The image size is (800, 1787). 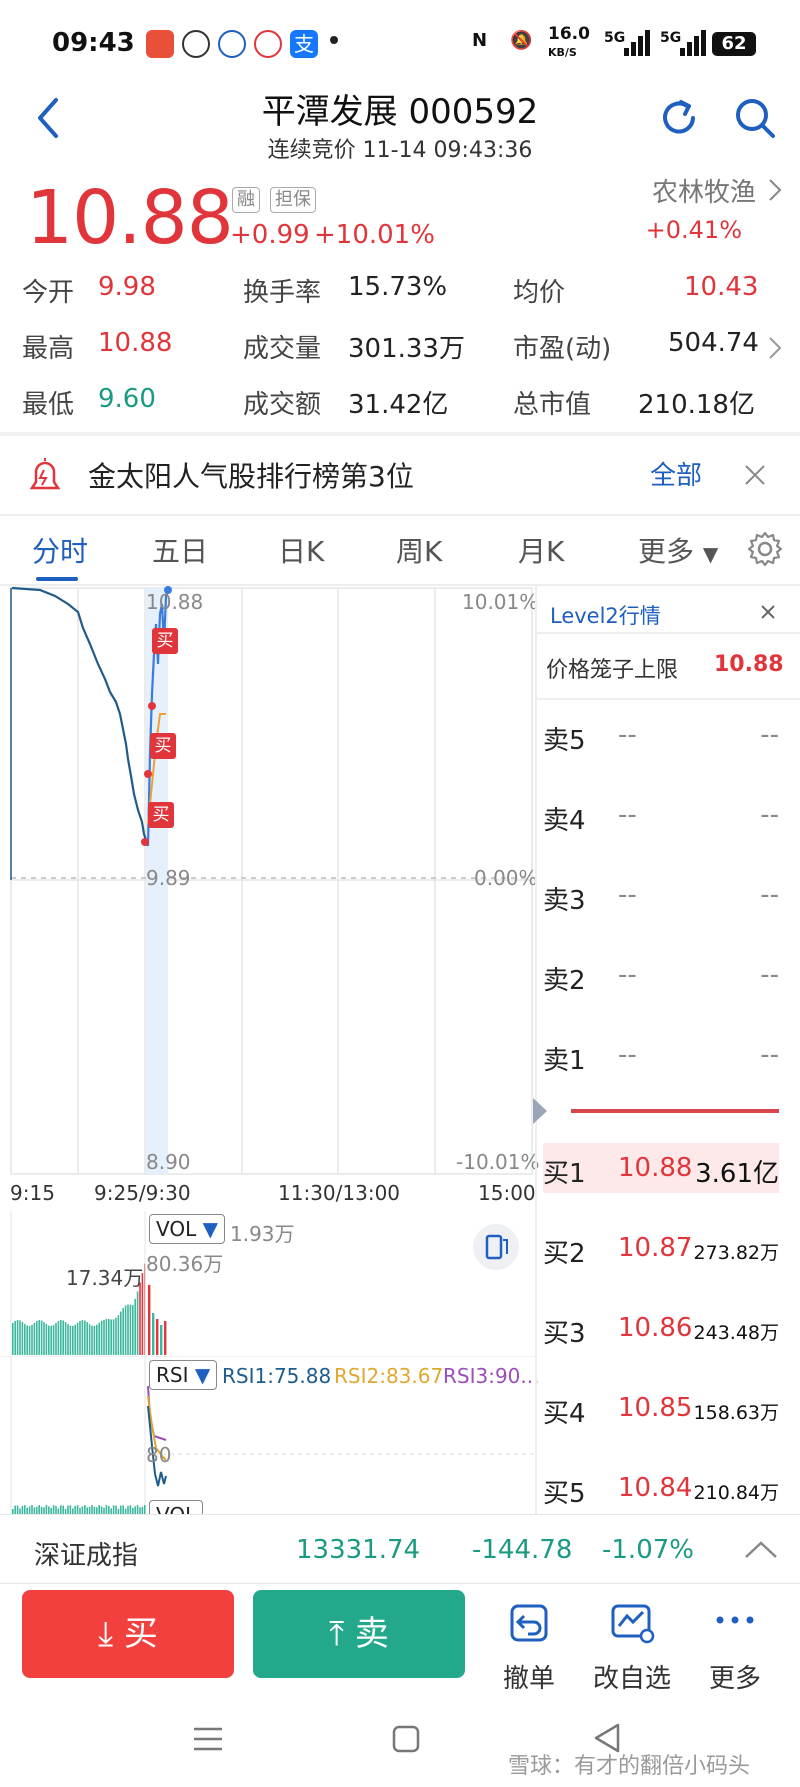 What do you see at coordinates (661, 750) in the screenshot?
I see `ask-row: 卖5 -- --` at bounding box center [661, 750].